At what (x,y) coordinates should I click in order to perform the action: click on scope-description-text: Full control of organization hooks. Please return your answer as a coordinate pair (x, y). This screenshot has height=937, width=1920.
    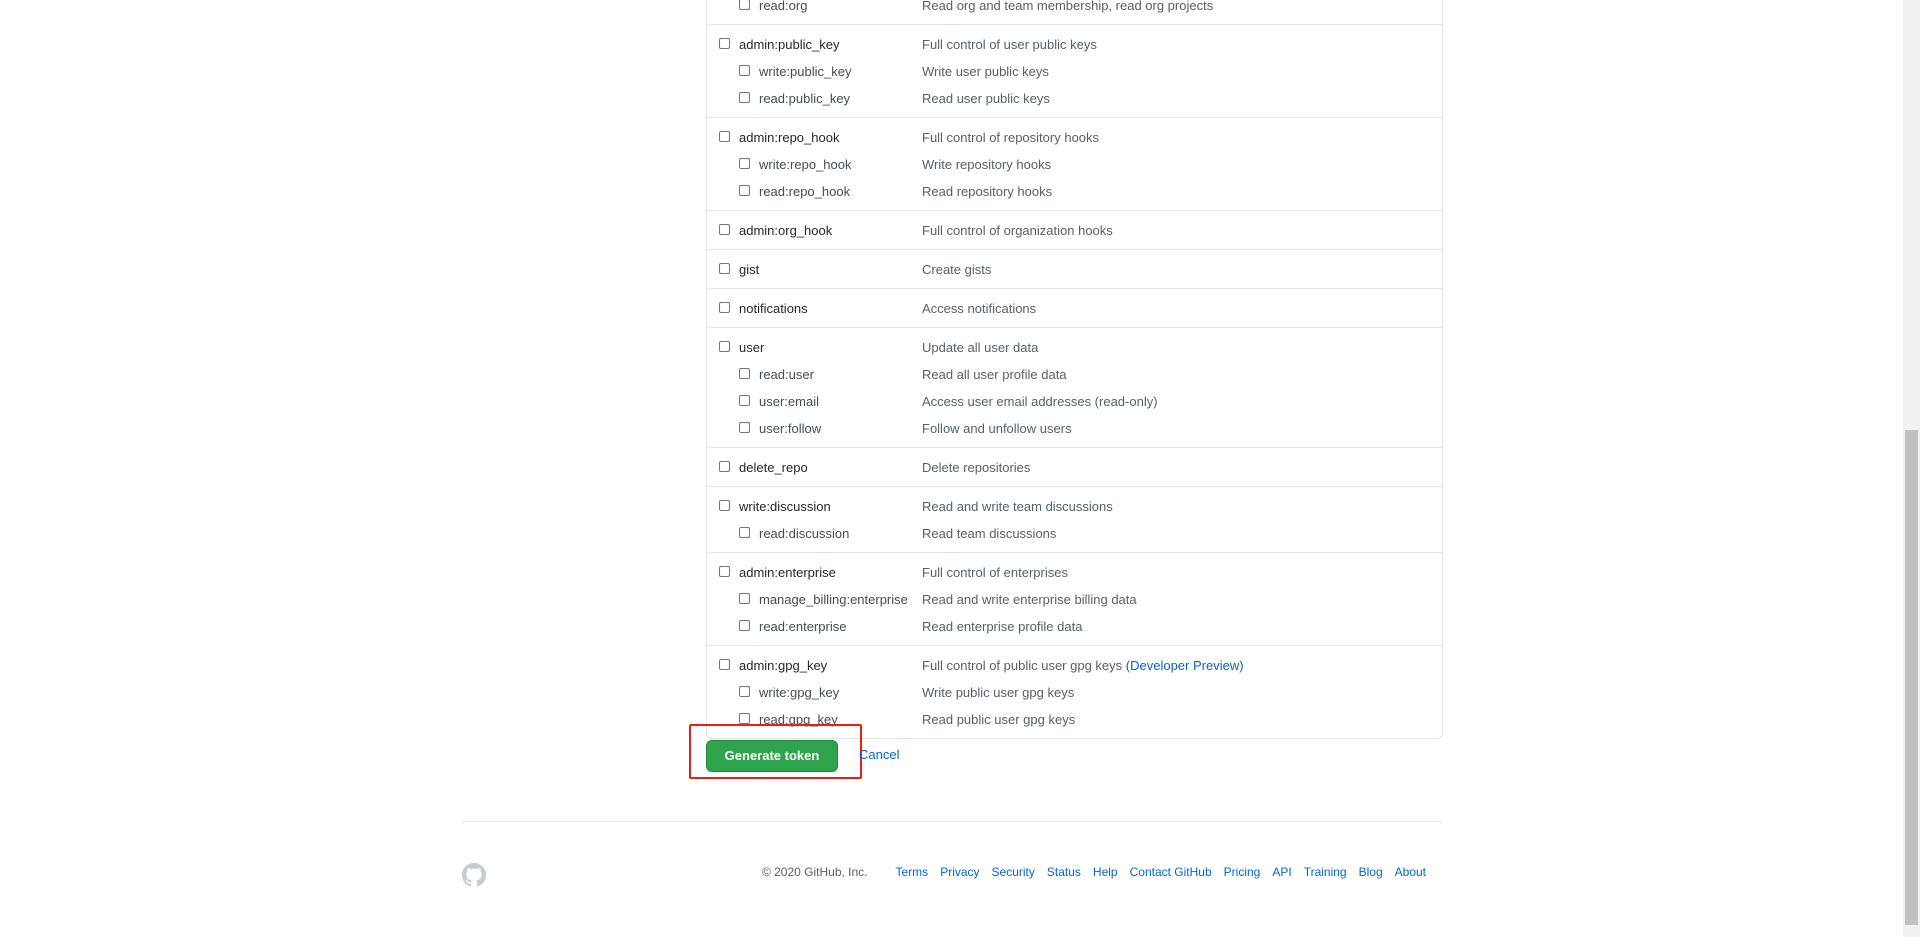
    Looking at the image, I should click on (1017, 230).